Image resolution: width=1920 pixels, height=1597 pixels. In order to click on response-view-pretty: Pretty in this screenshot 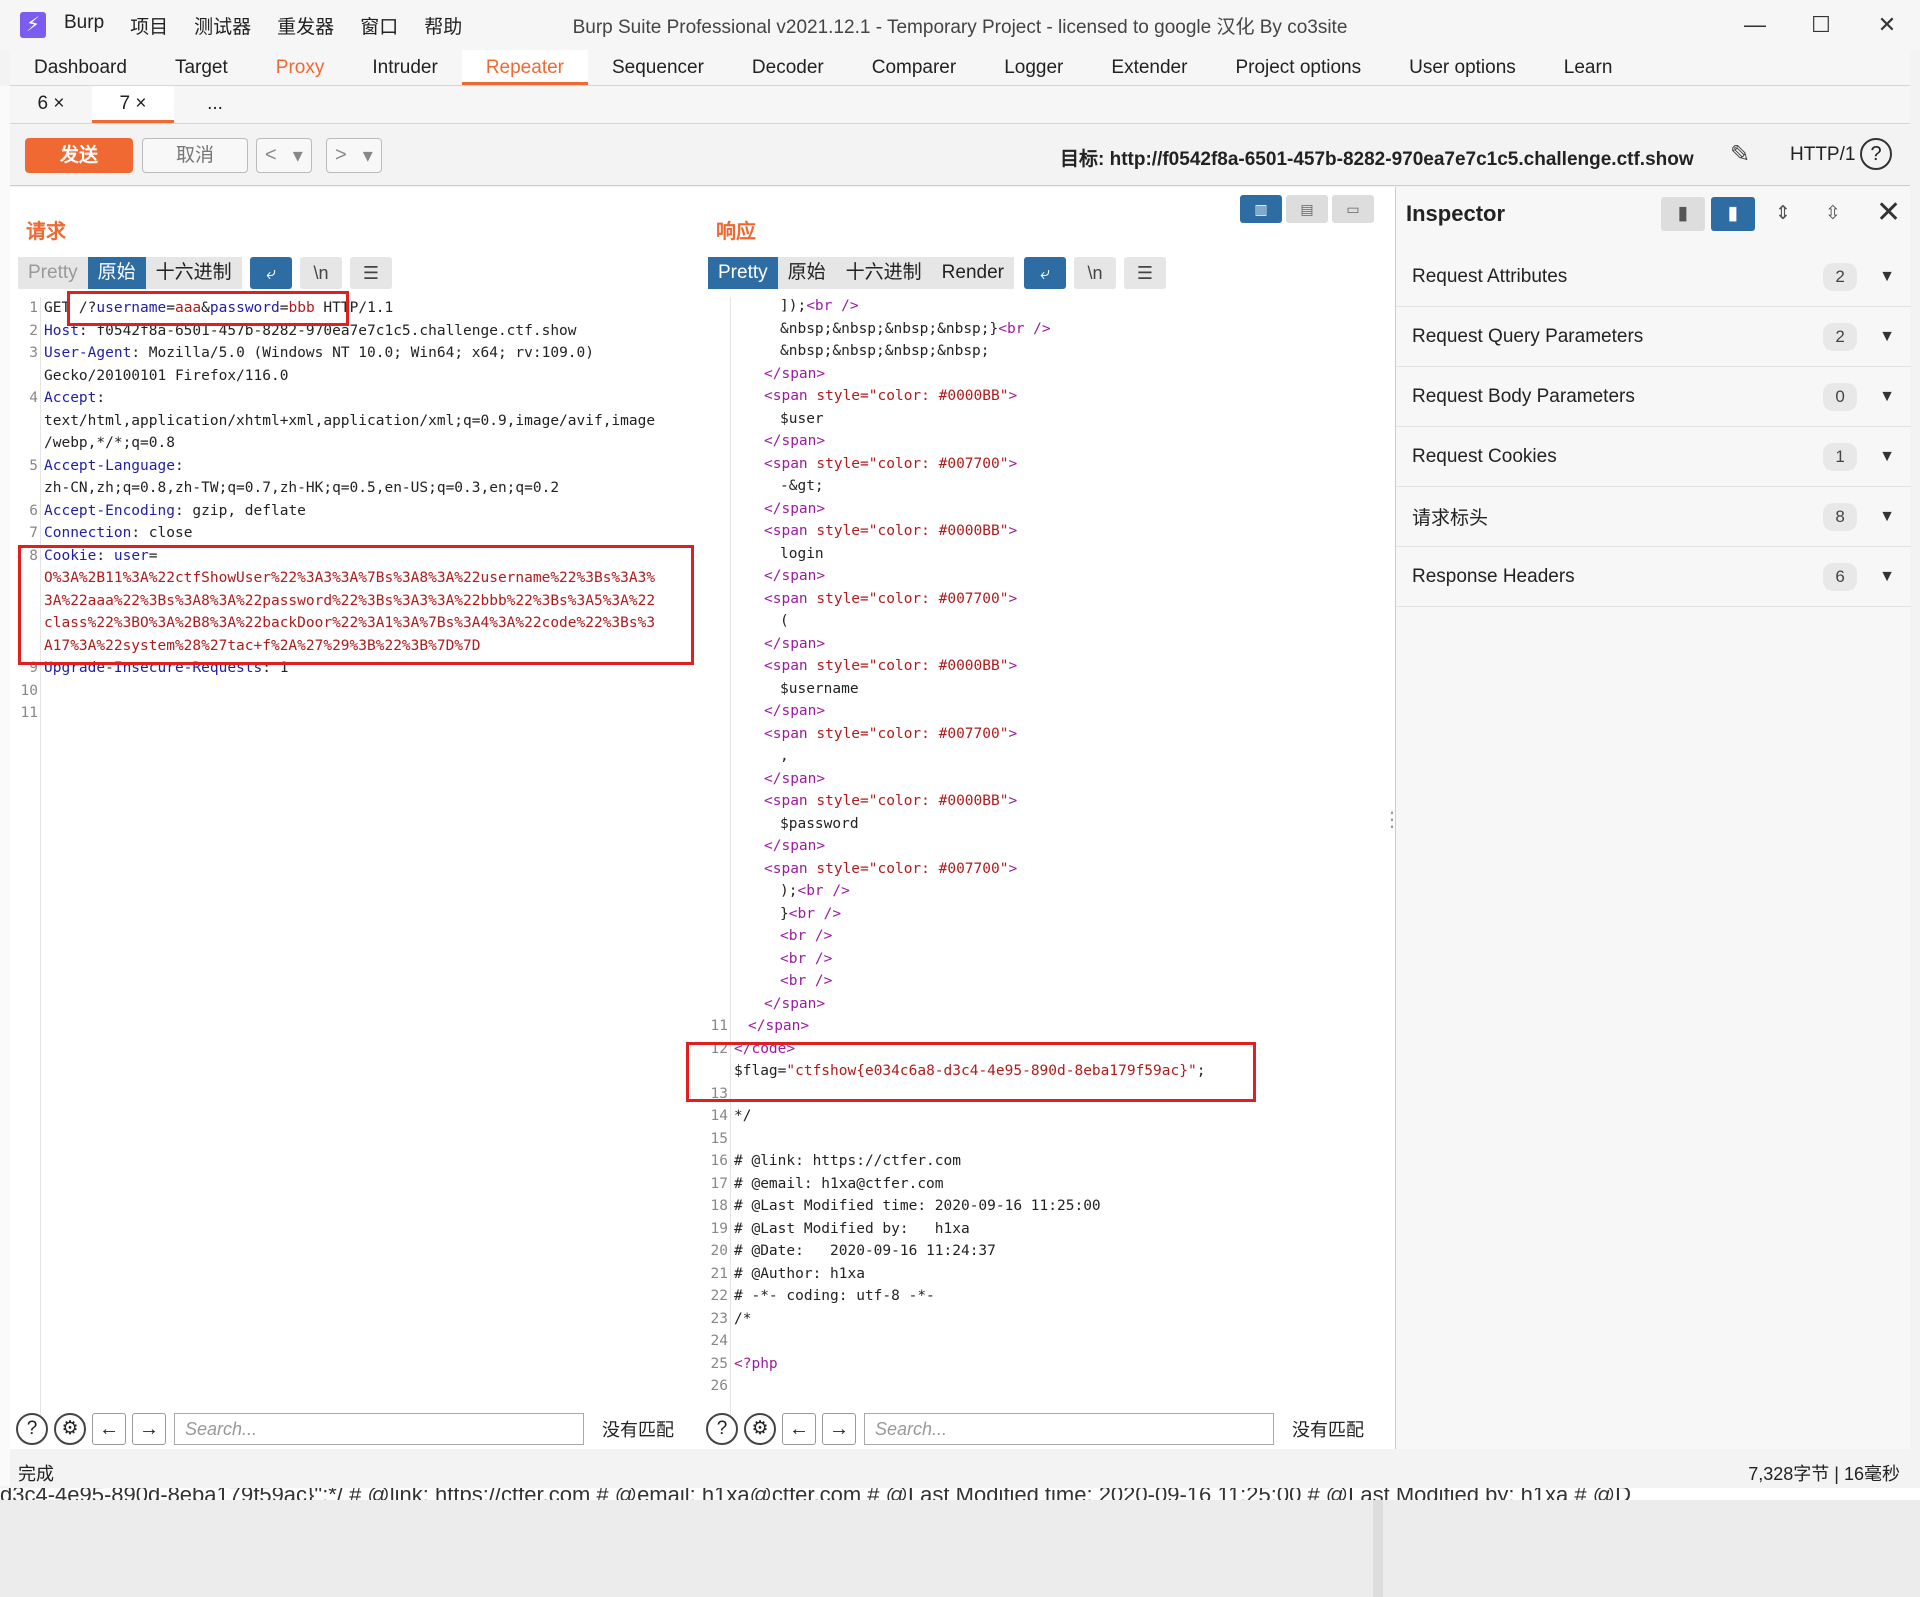, I will do `click(743, 273)`.